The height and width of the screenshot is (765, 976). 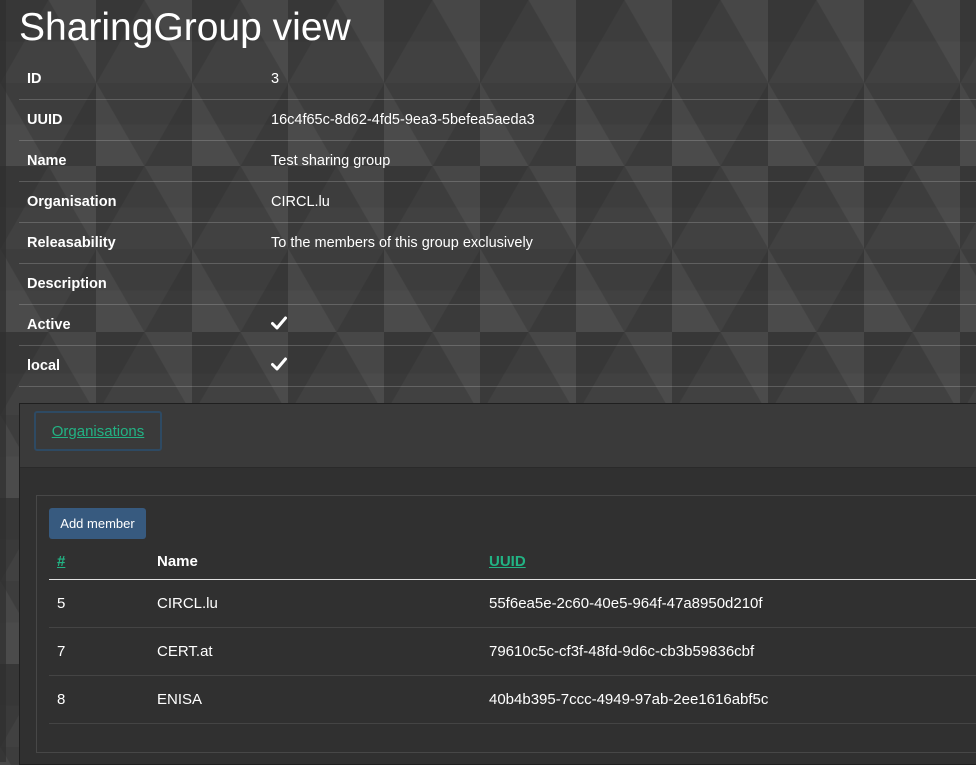 I want to click on tab-organisations: Organisations, so click(x=98, y=431).